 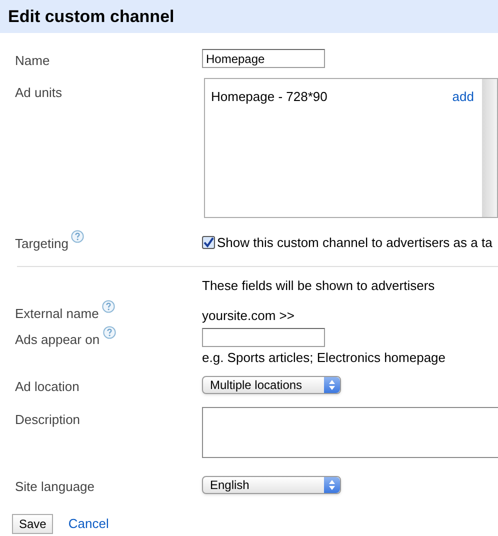 What do you see at coordinates (271, 485) in the screenshot?
I see `dropdown: English` at bounding box center [271, 485].